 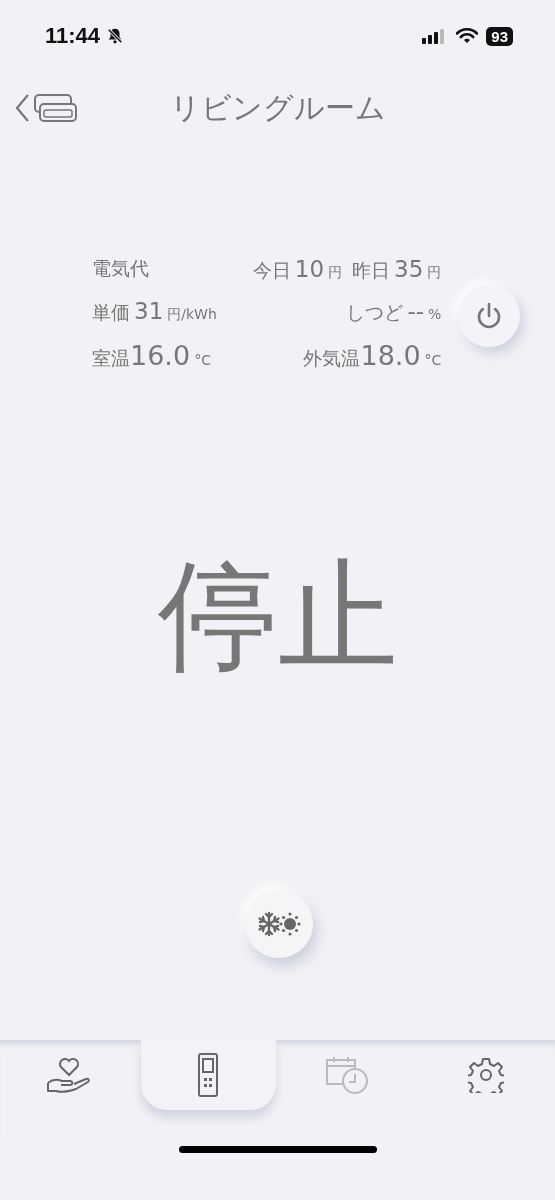 What do you see at coordinates (115, 36) in the screenshot?
I see `muted-bell-icon` at bounding box center [115, 36].